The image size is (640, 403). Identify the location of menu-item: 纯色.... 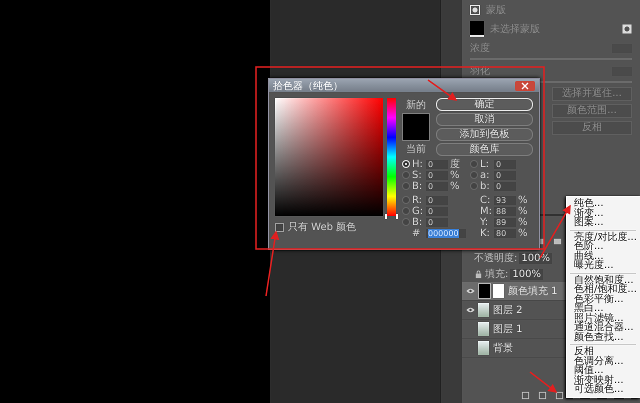
(603, 203).